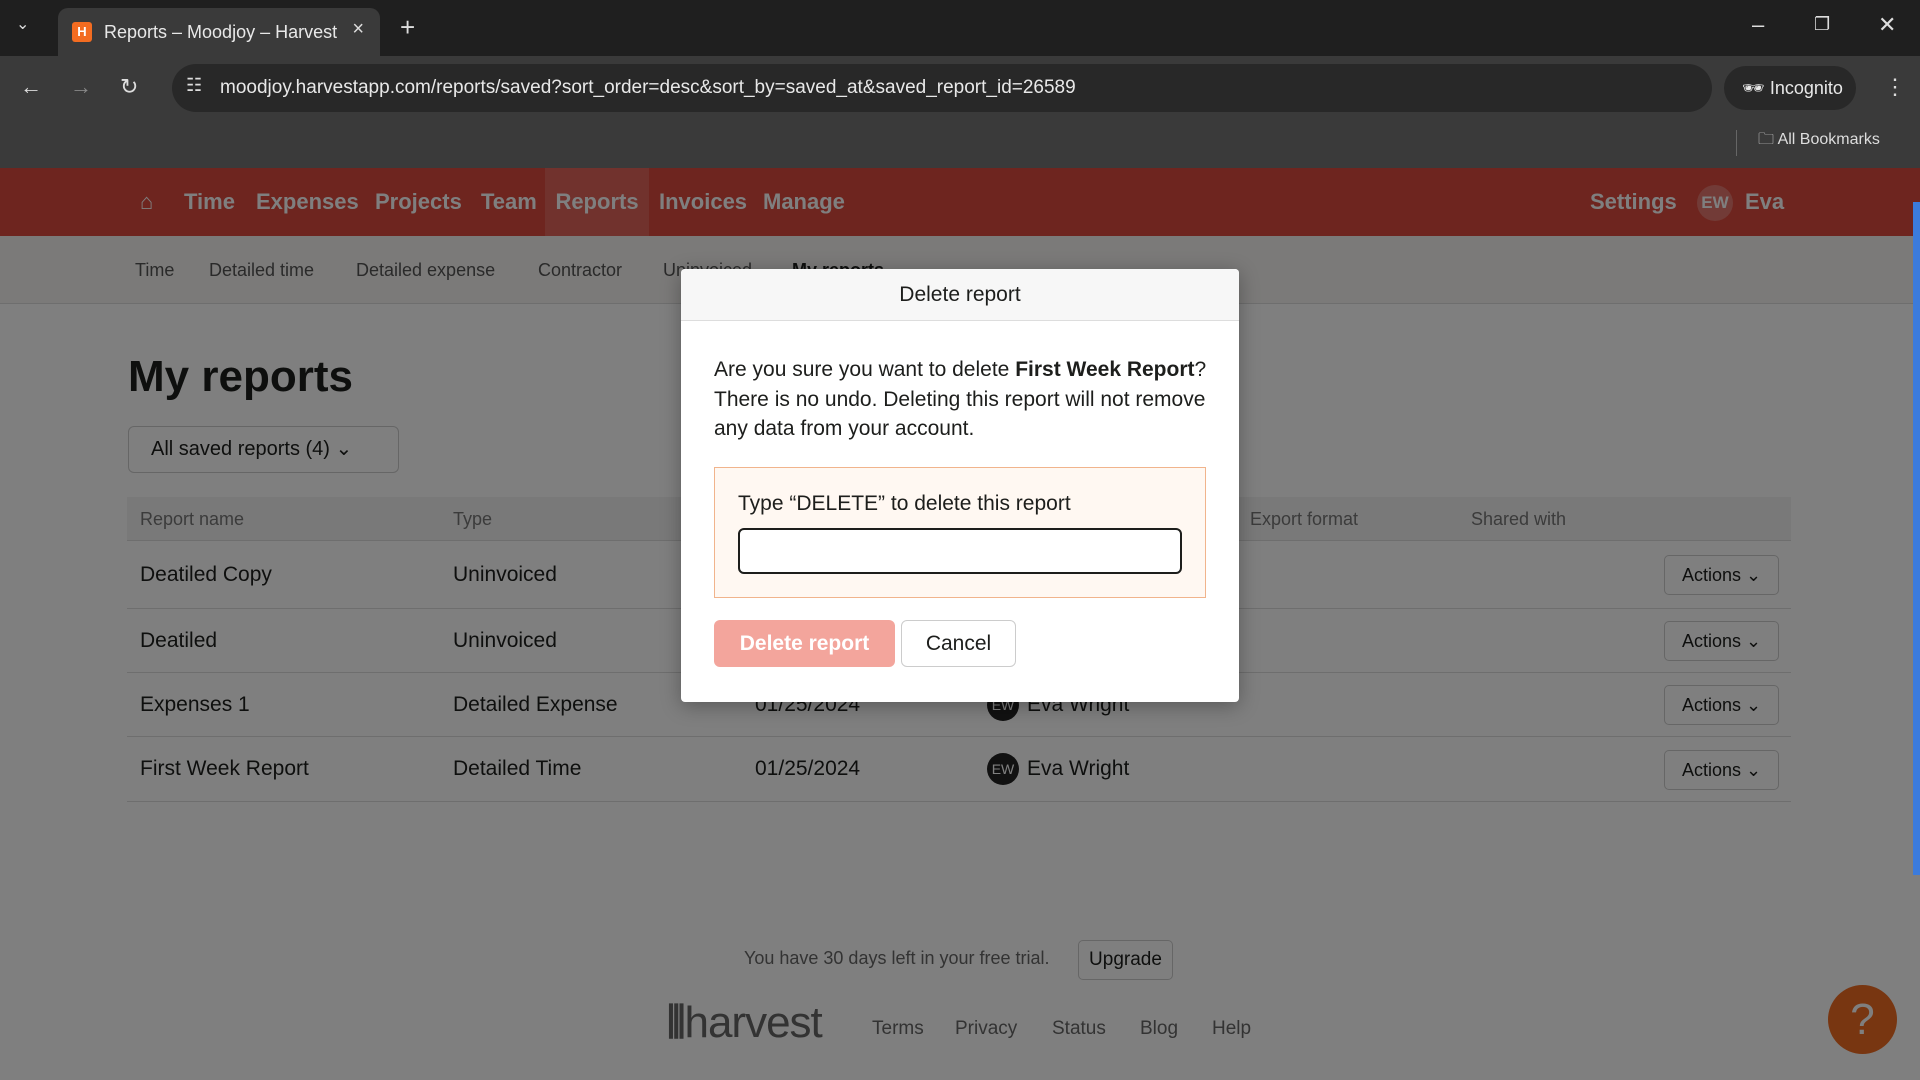  Describe the element at coordinates (1806, 88) in the screenshot. I see `incognito-label: Incognito` at that location.